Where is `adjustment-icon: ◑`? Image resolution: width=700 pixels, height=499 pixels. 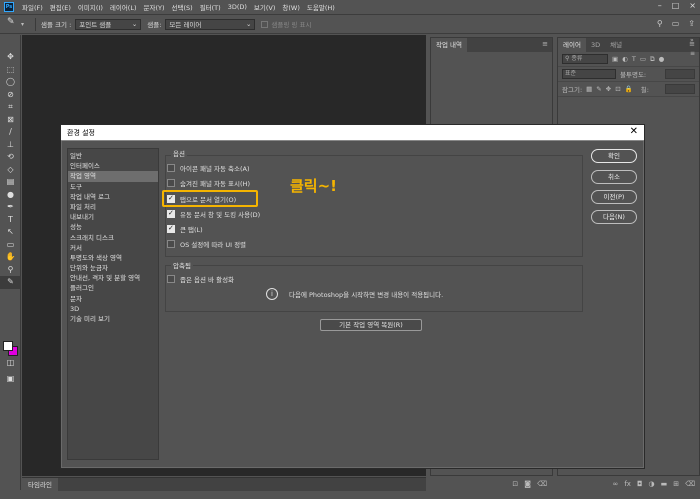
adjustment-icon: ◑ is located at coordinates (651, 486).